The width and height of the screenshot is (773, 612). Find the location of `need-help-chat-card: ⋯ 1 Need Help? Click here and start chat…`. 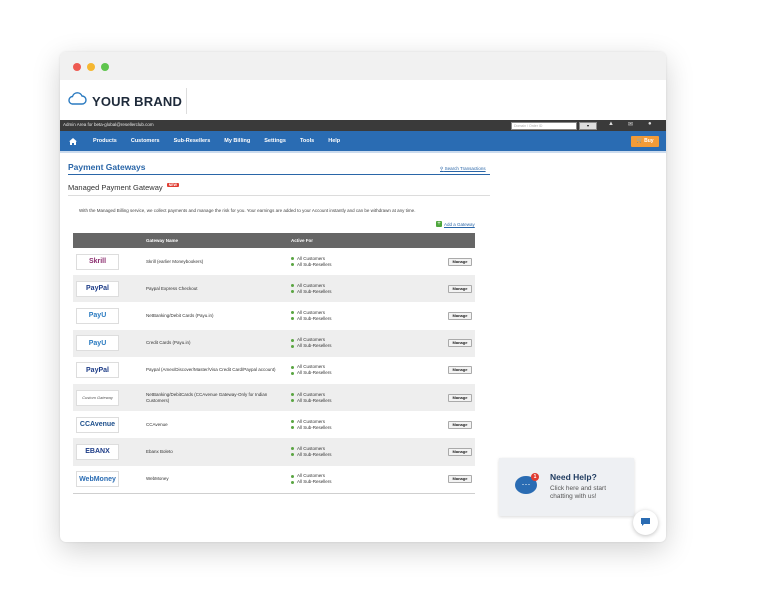

need-help-chat-card: ⋯ 1 Need Help? Click here and start chat… is located at coordinates (566, 487).